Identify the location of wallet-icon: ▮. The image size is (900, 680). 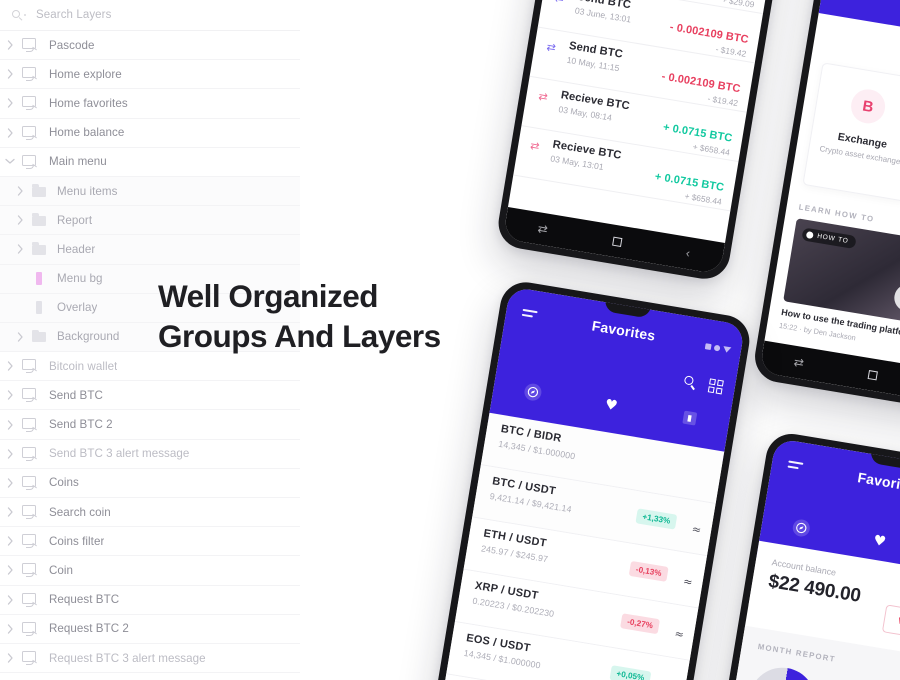
(689, 418).